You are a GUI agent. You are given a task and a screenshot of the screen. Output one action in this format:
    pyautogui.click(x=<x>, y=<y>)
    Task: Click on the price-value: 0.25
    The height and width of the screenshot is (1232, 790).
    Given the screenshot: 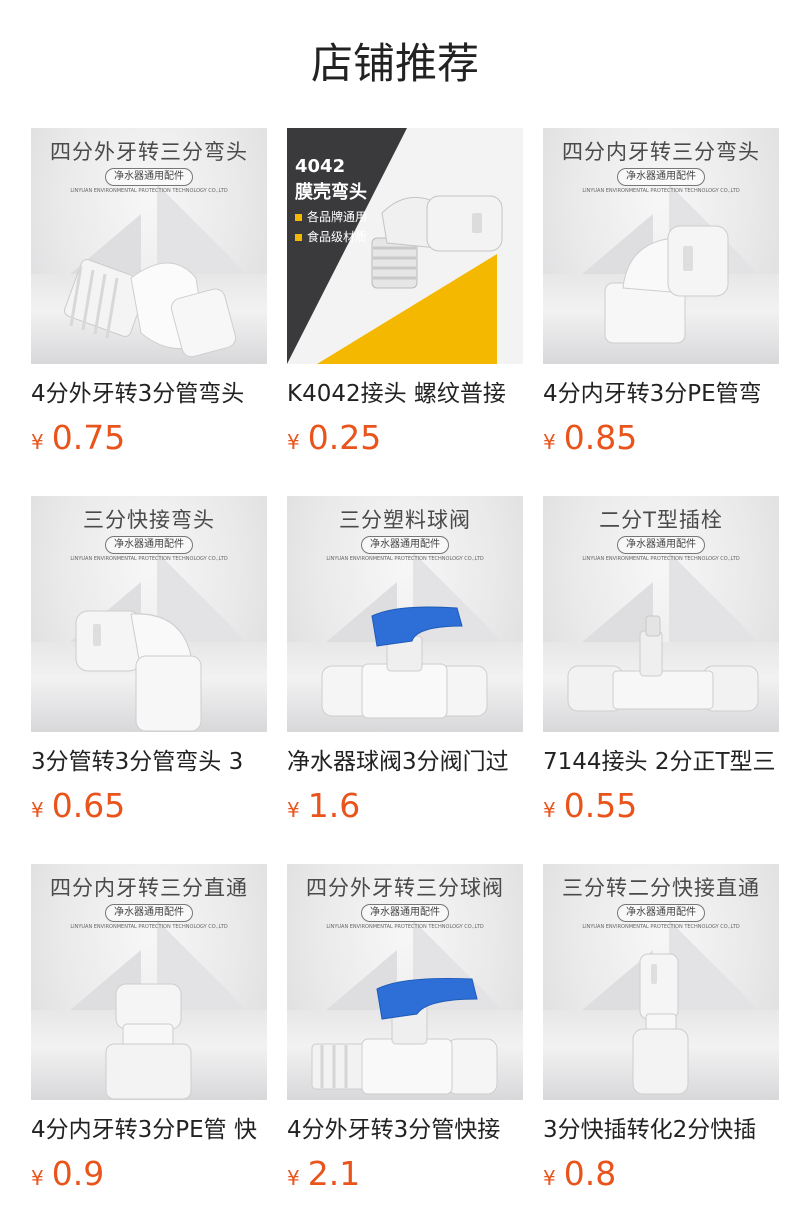 What is the action you would take?
    pyautogui.click(x=344, y=437)
    